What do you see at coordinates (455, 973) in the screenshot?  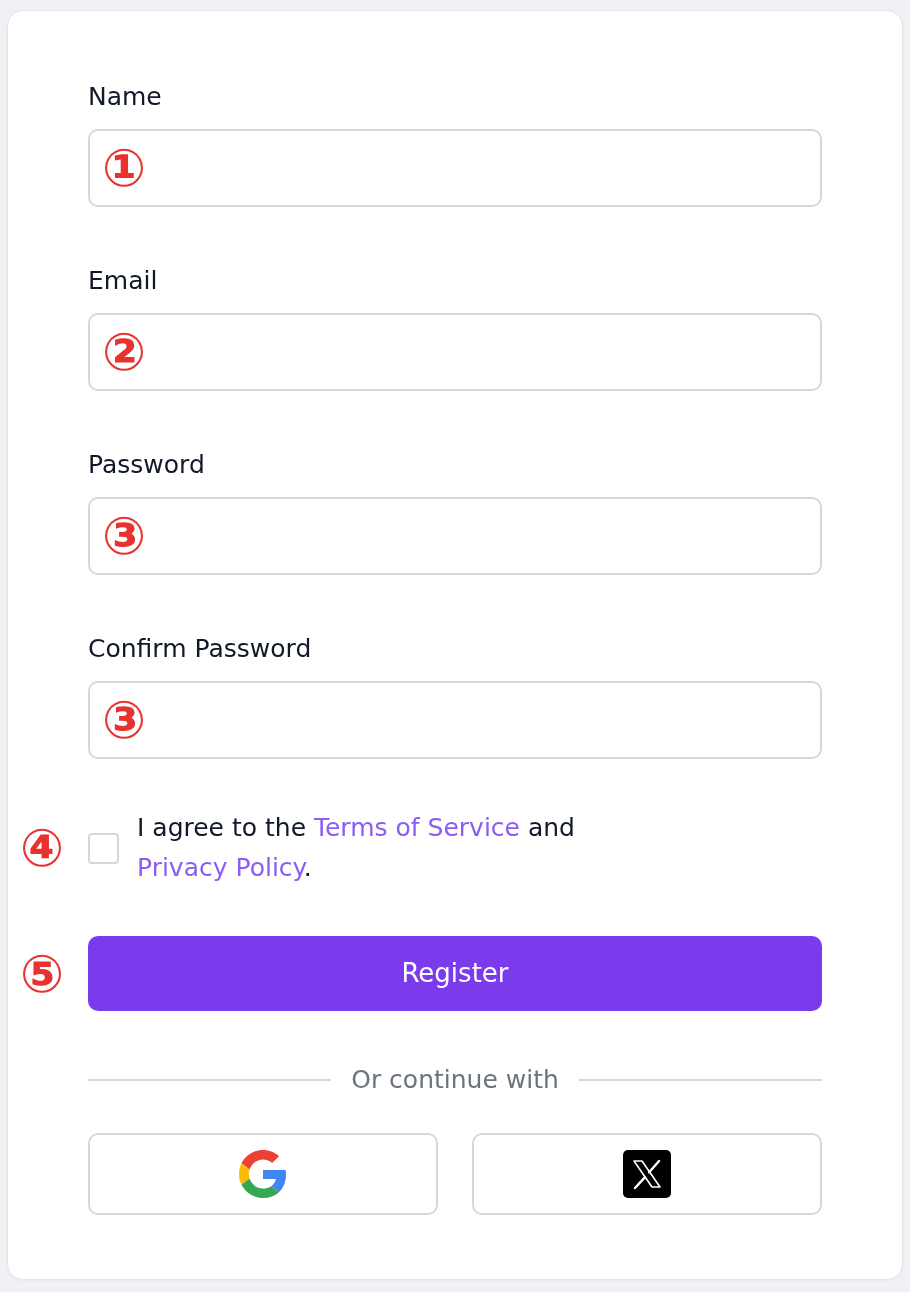 I see `register-button: Register` at bounding box center [455, 973].